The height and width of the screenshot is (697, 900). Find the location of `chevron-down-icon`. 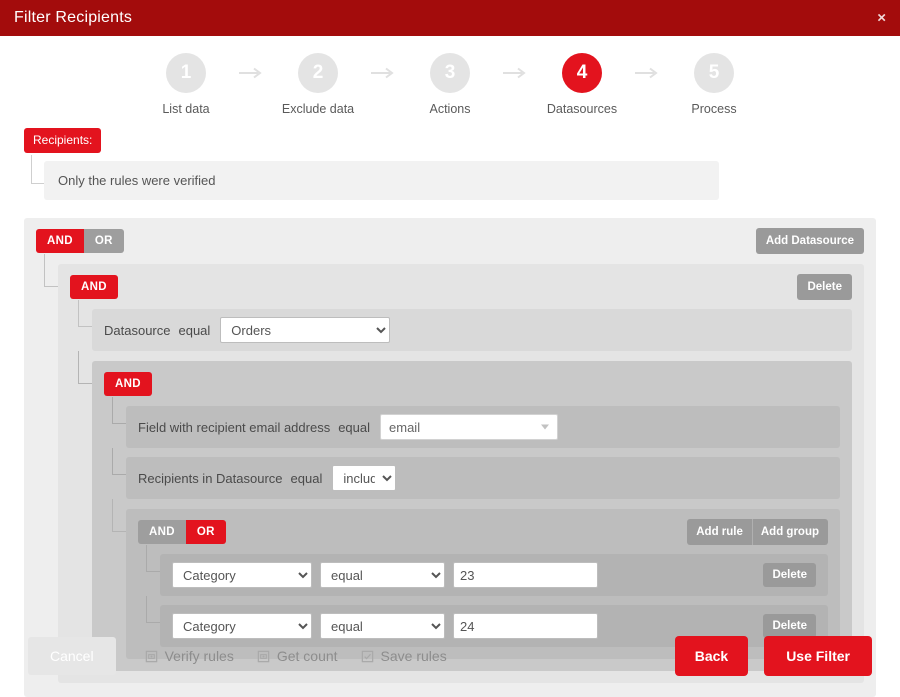

chevron-down-icon is located at coordinates (545, 427).